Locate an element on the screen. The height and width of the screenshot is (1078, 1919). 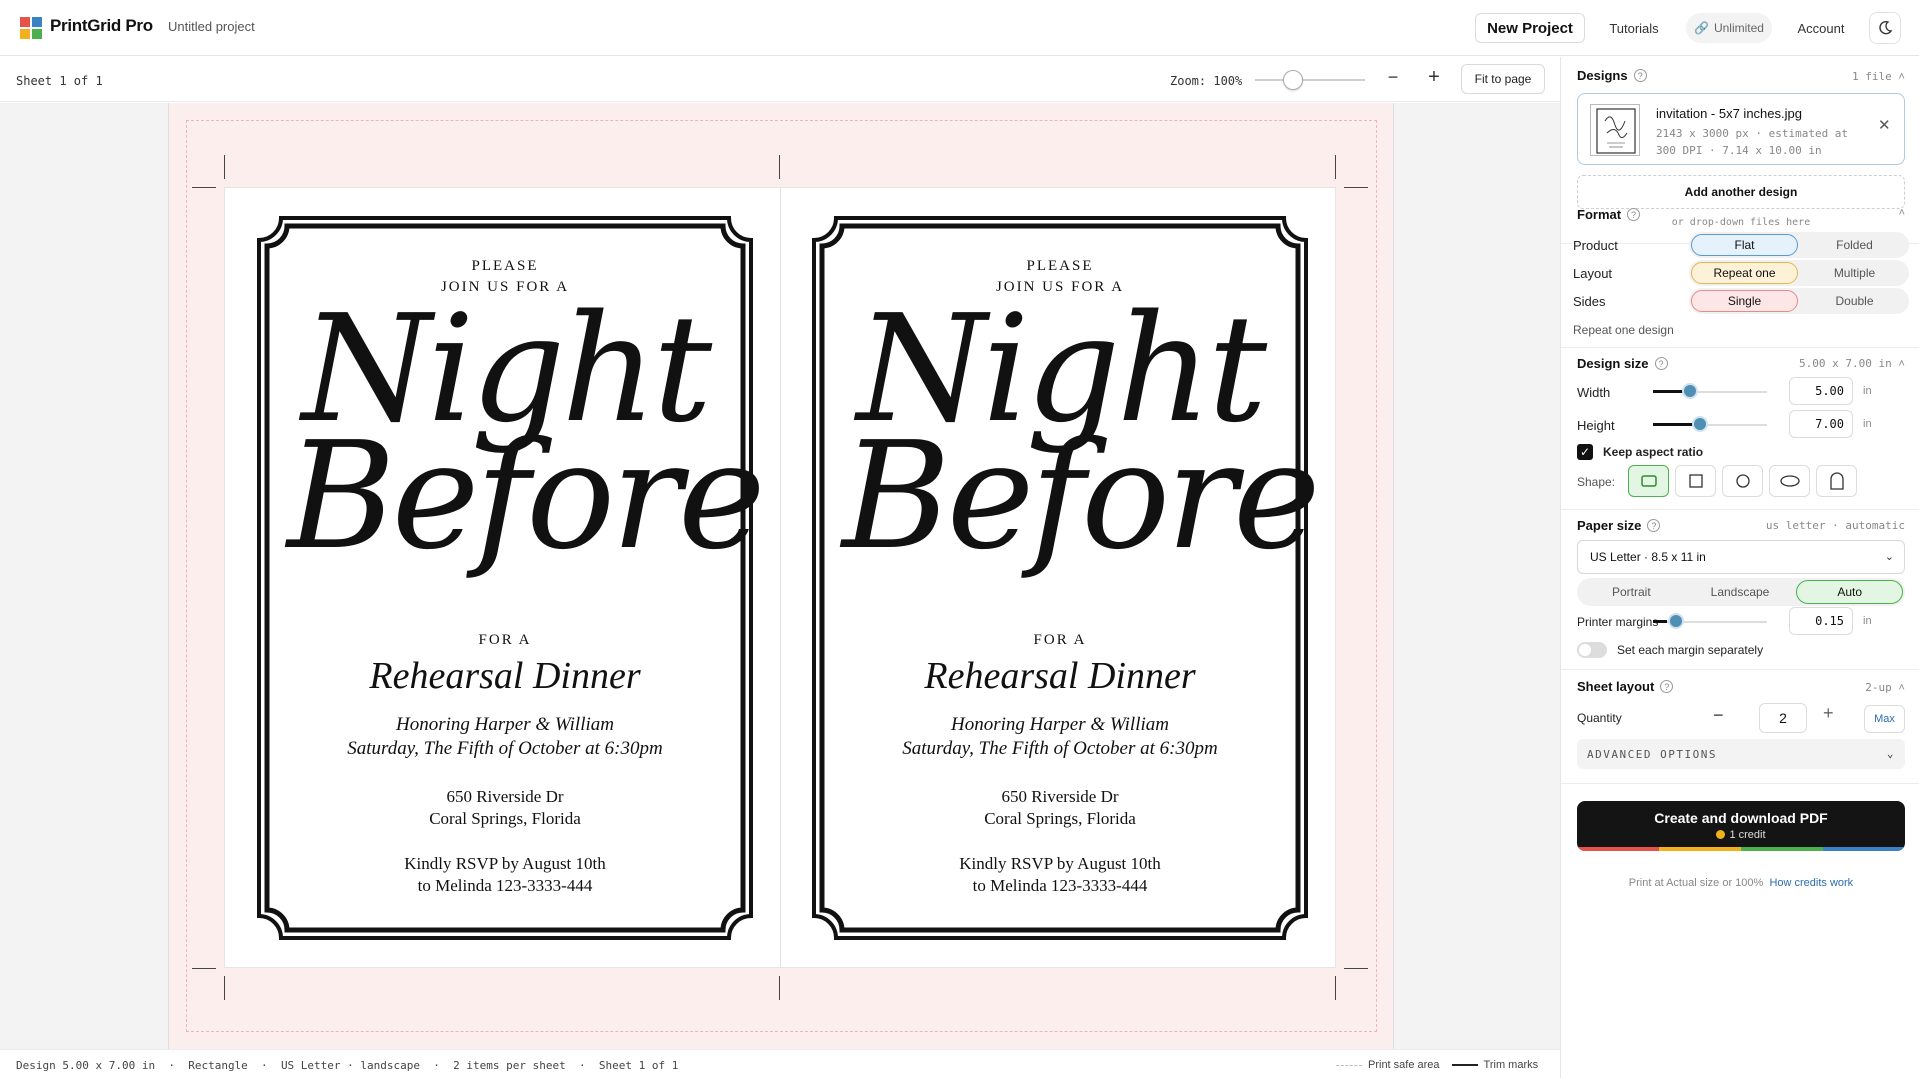
zoom-out-button: − is located at coordinates (1393, 79).